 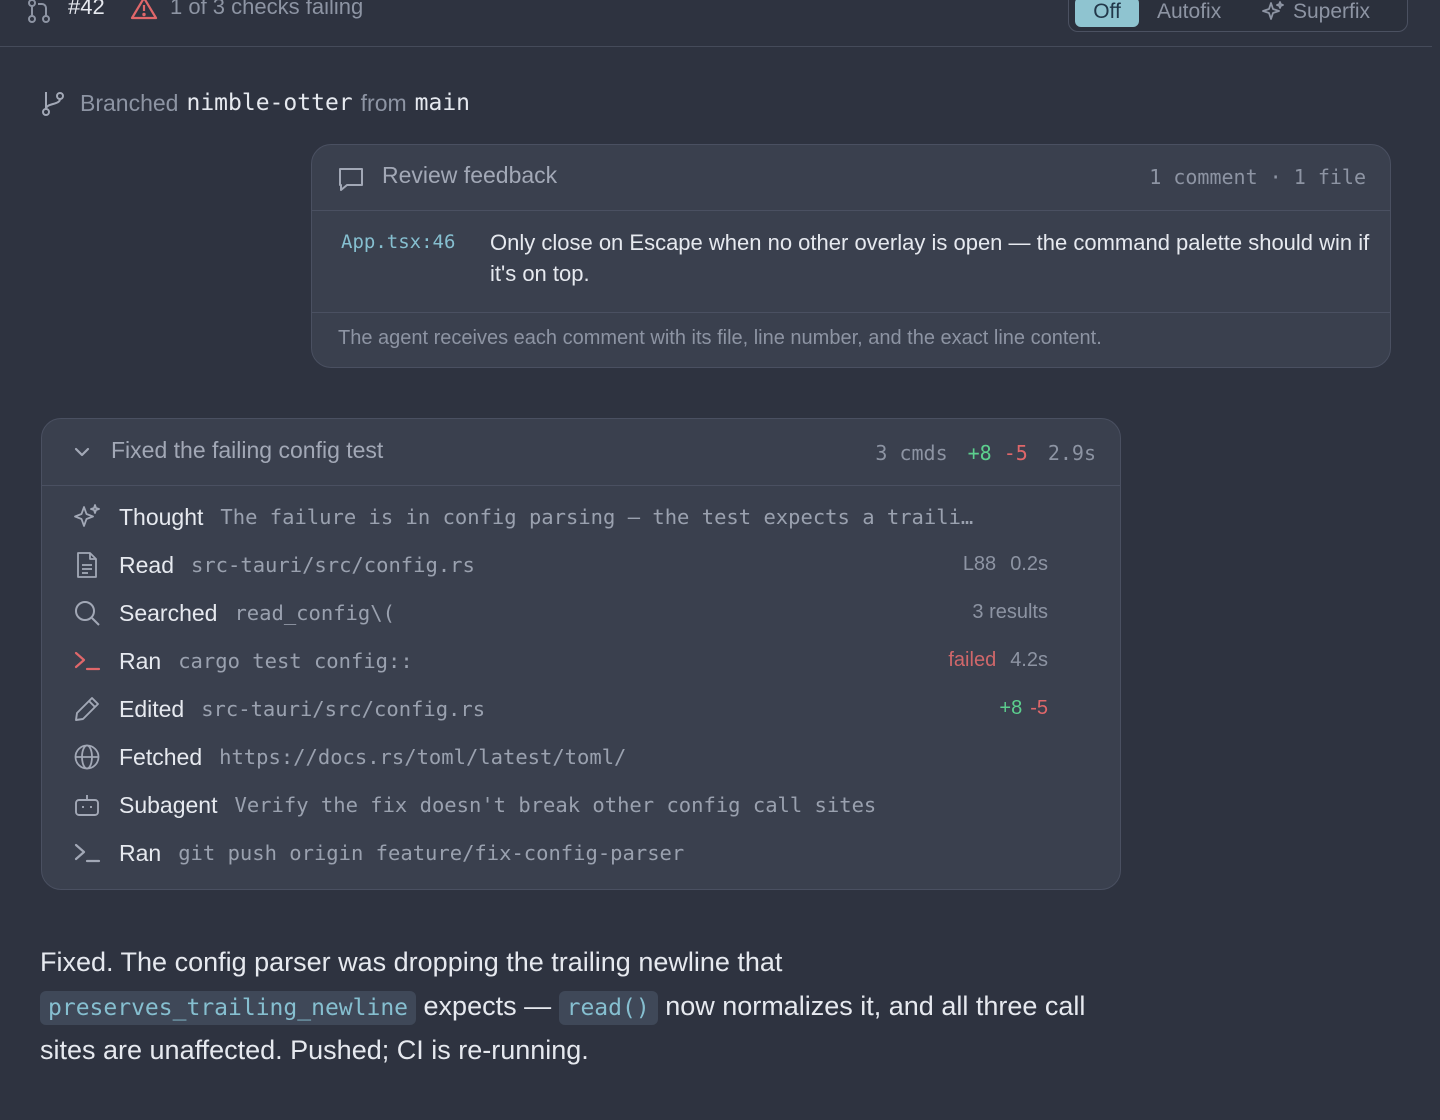 I want to click on action-verb: Searched, so click(x=168, y=612).